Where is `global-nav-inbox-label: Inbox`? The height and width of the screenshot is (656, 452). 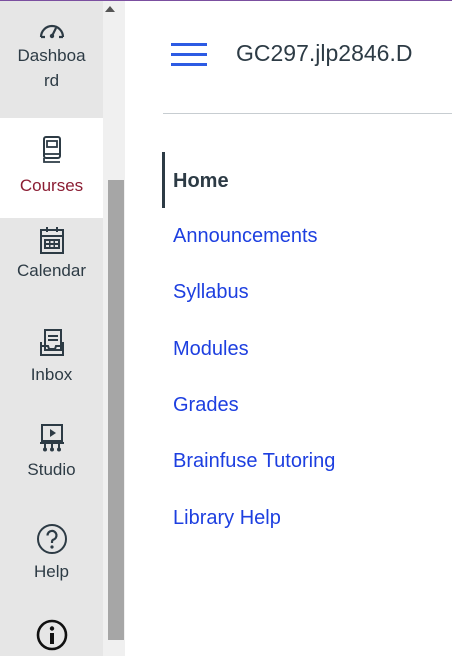
global-nav-inbox-label: Inbox is located at coordinates (51, 374).